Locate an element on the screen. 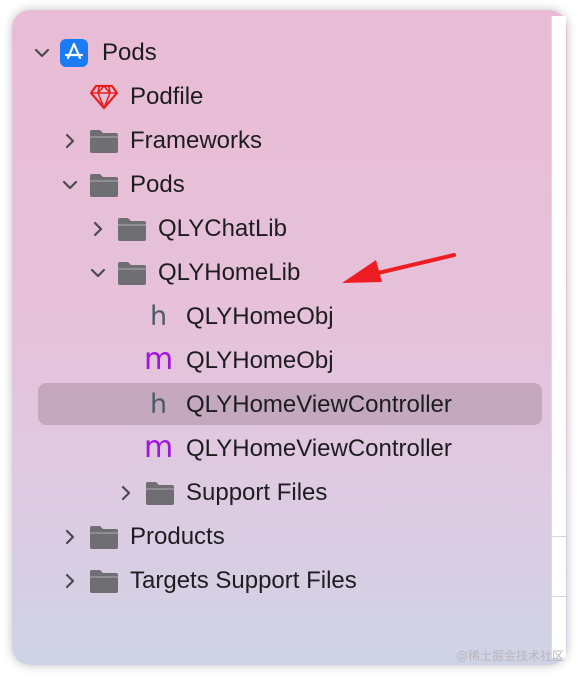  tree-item-qlyhomeobj-source: m QLYHomeObj is located at coordinates (289, 361).